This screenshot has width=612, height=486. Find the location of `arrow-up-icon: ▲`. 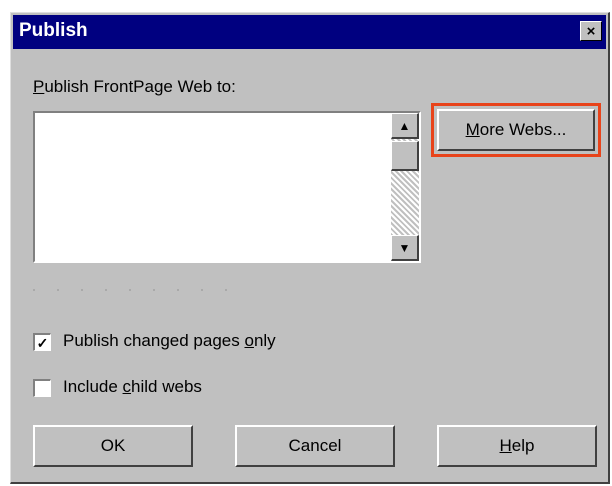

arrow-up-icon: ▲ is located at coordinates (404, 125).